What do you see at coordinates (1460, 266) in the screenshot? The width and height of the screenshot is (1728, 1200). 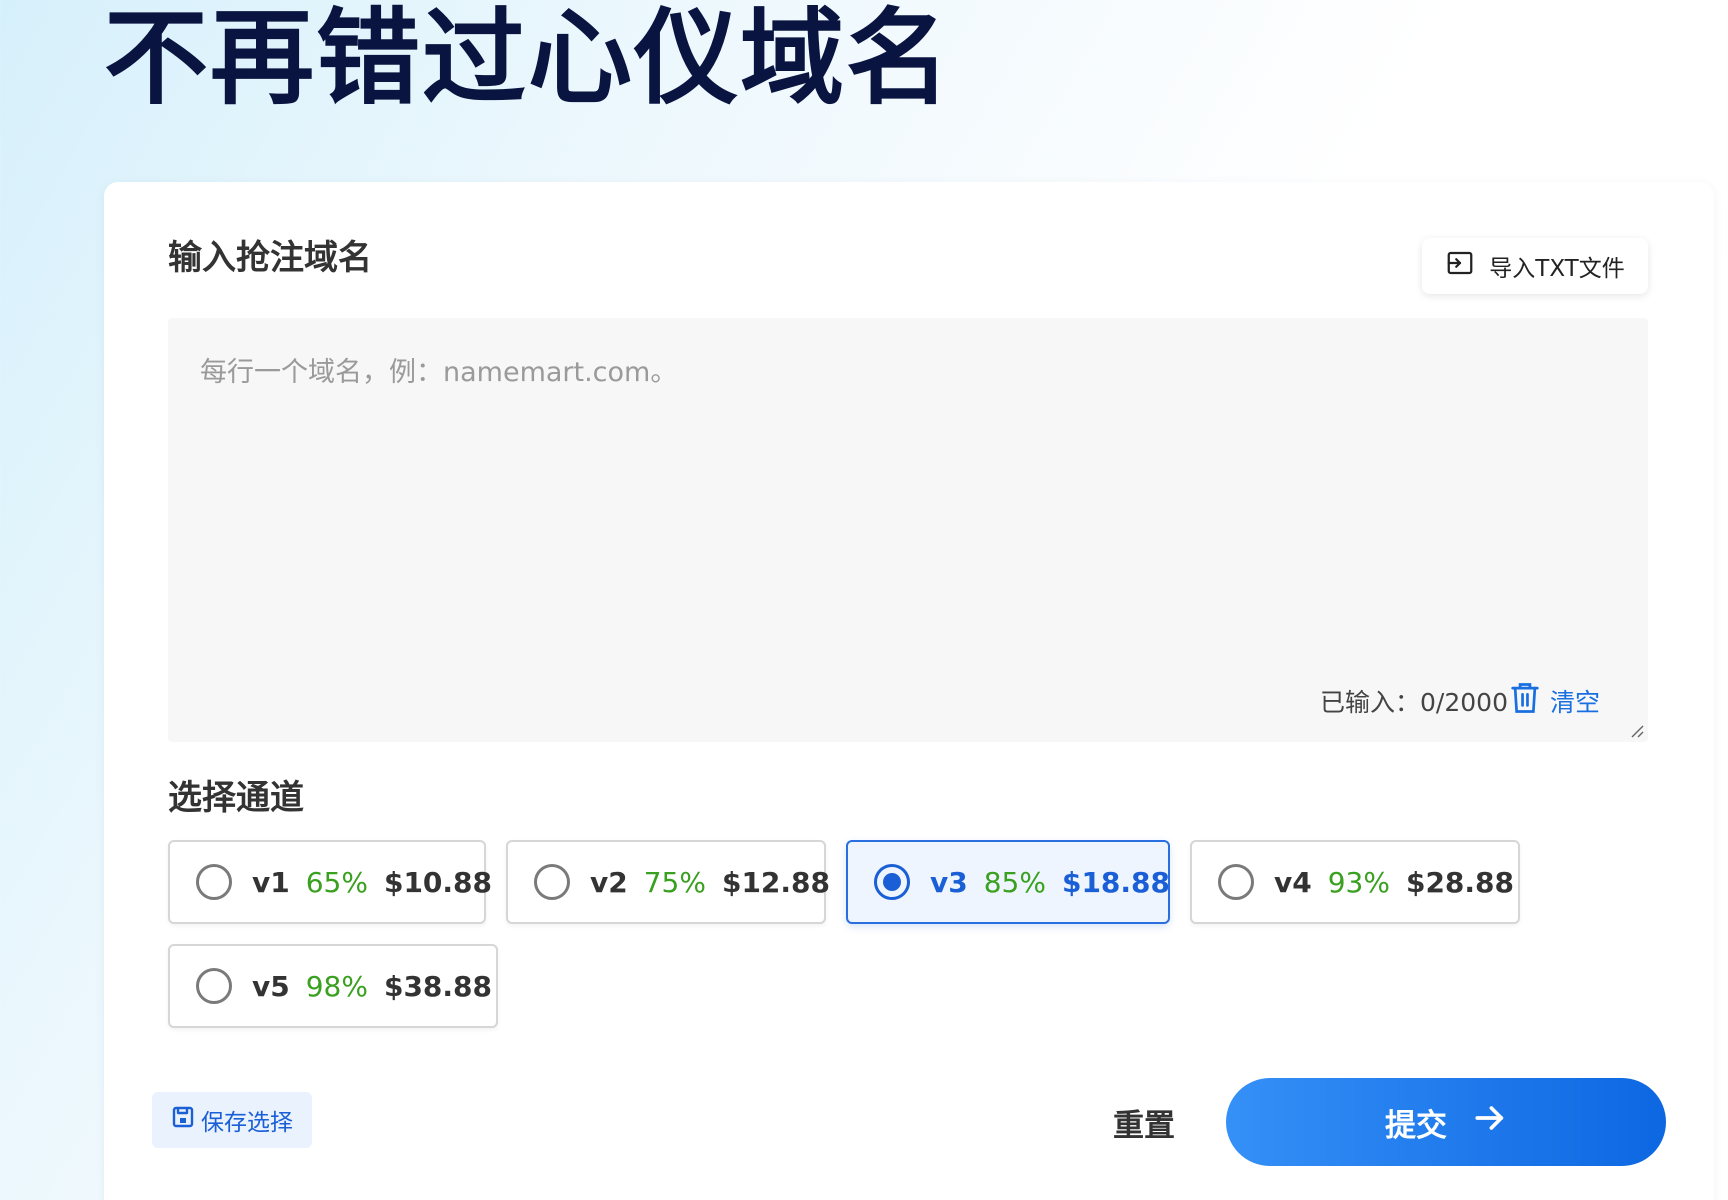 I see `import-icon` at bounding box center [1460, 266].